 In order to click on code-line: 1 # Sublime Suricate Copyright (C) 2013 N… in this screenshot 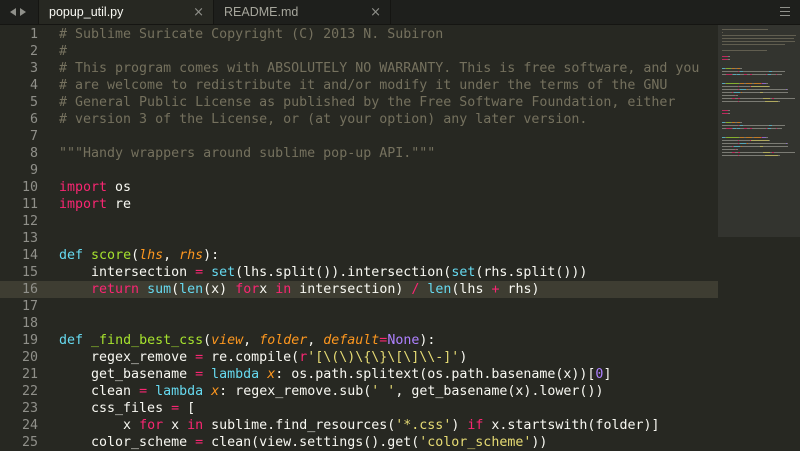, I will do `click(359, 34)`.